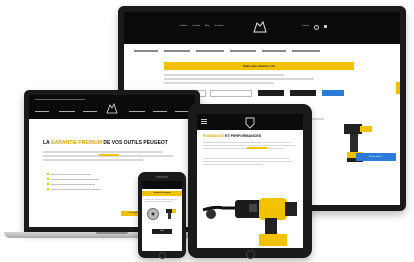 Image resolution: width=414 pixels, height=262 pixels. I want to click on phone-header, so click(162, 188).